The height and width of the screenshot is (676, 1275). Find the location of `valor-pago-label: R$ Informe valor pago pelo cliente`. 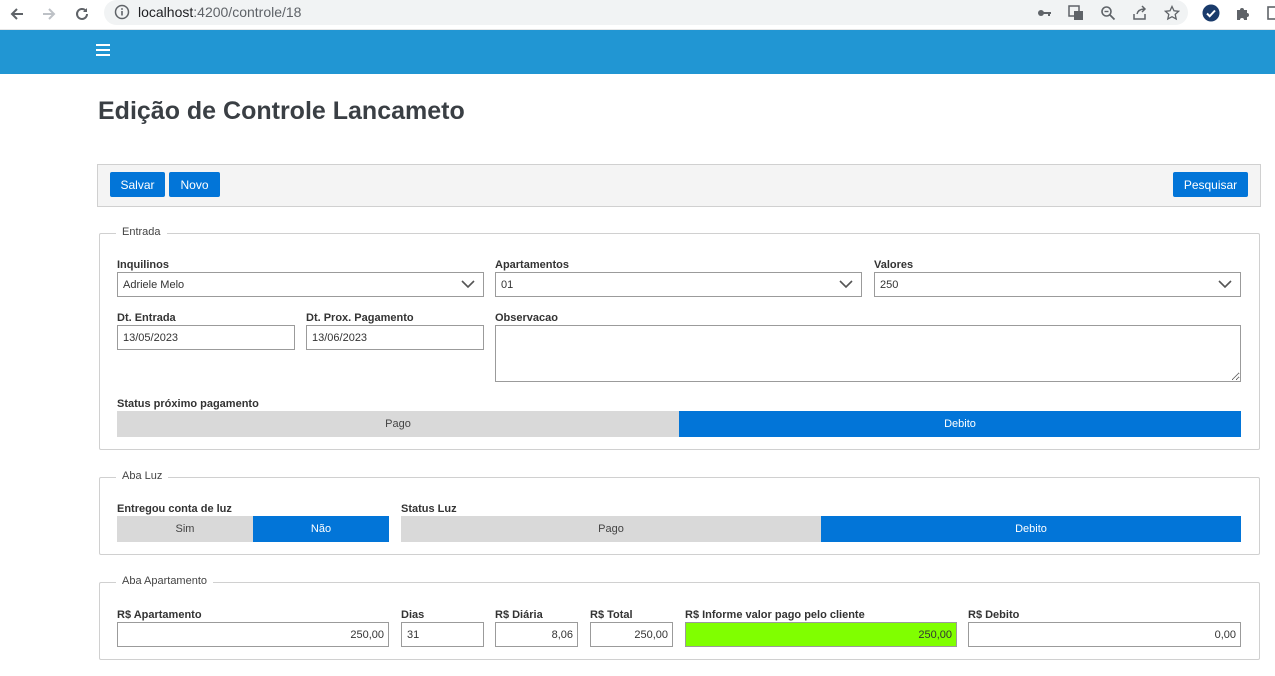

valor-pago-label: R$ Informe valor pago pelo cliente is located at coordinates (775, 615).